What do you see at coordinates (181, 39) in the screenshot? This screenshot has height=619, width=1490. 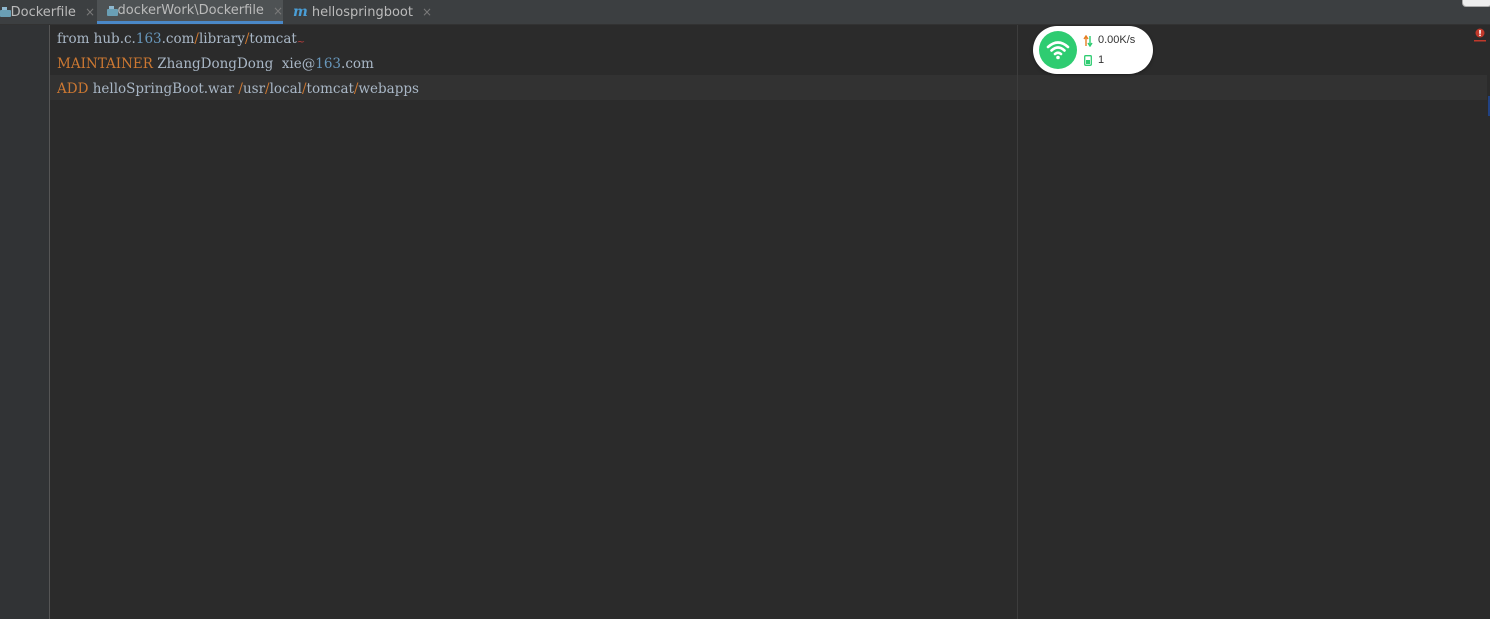 I see `code-line-1: from hub.c.163.com/library/tomcat~` at bounding box center [181, 39].